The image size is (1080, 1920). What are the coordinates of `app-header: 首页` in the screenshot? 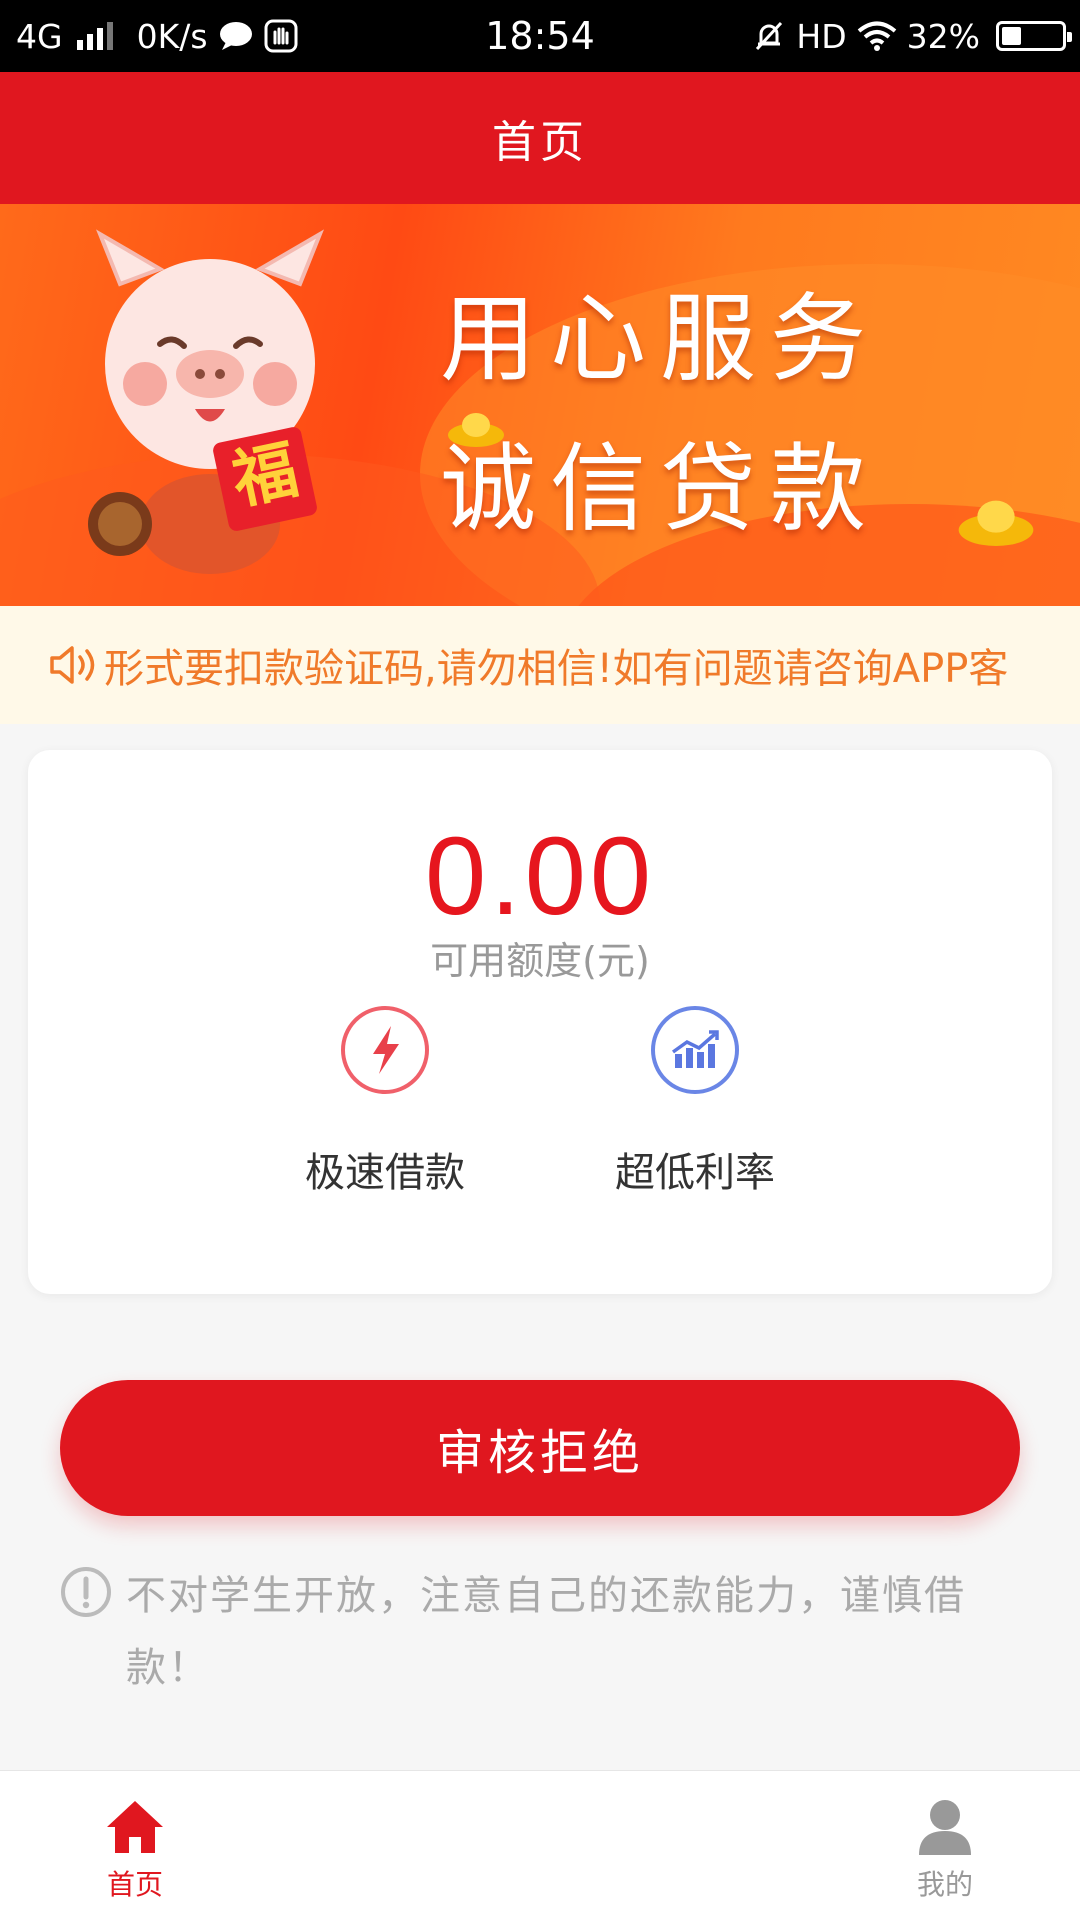 It's located at (540, 138).